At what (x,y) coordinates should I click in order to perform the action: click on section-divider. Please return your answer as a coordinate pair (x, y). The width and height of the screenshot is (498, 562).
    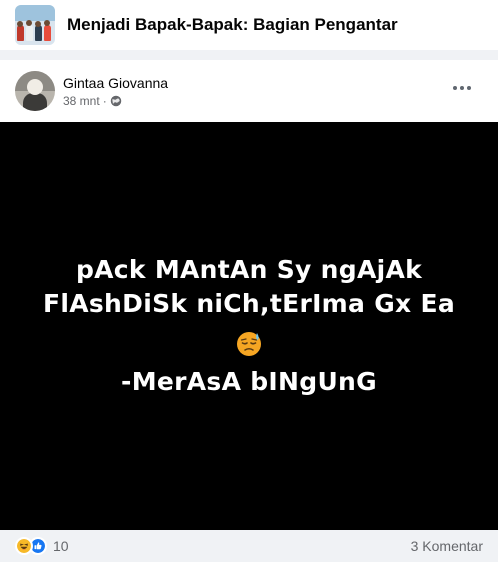
    Looking at the image, I should click on (249, 55).